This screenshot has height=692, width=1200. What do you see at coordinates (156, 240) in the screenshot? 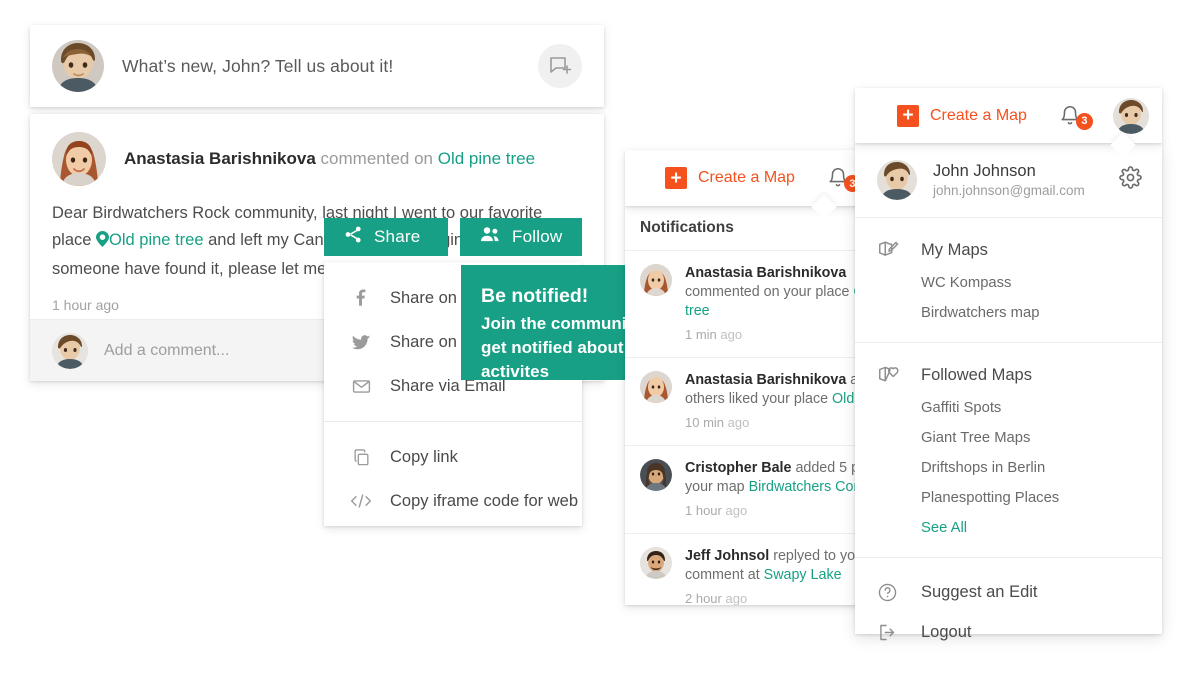
I see `post-body-pin-link: Old pine tree` at bounding box center [156, 240].